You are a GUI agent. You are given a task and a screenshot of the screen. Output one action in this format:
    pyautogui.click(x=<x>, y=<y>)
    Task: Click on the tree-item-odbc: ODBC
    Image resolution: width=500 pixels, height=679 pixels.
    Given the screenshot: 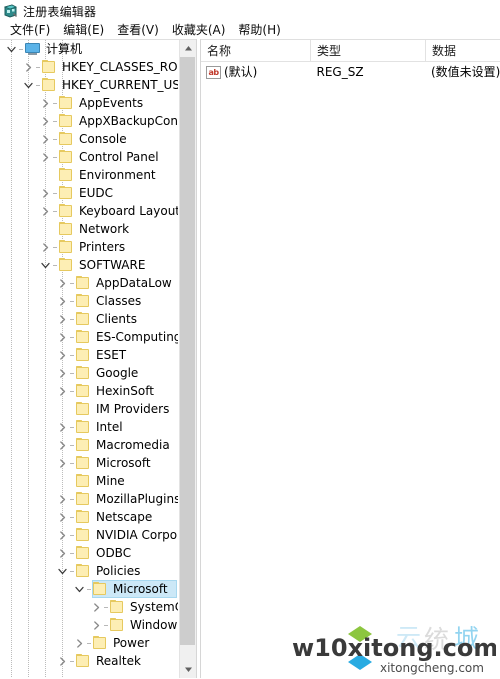 What is the action you would take?
    pyautogui.click(x=89, y=553)
    